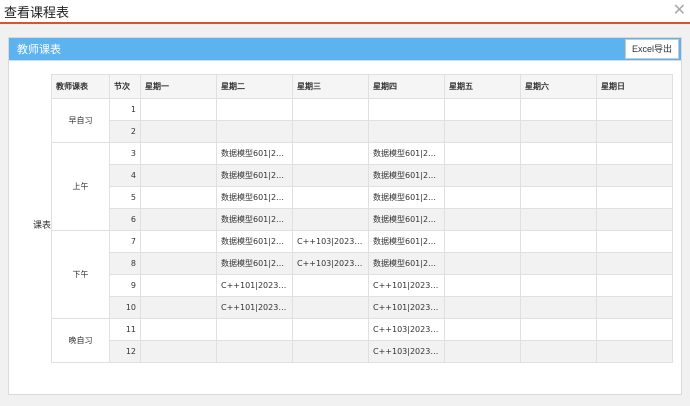 Image resolution: width=690 pixels, height=406 pixels. I want to click on section-number: 6, so click(125, 219).